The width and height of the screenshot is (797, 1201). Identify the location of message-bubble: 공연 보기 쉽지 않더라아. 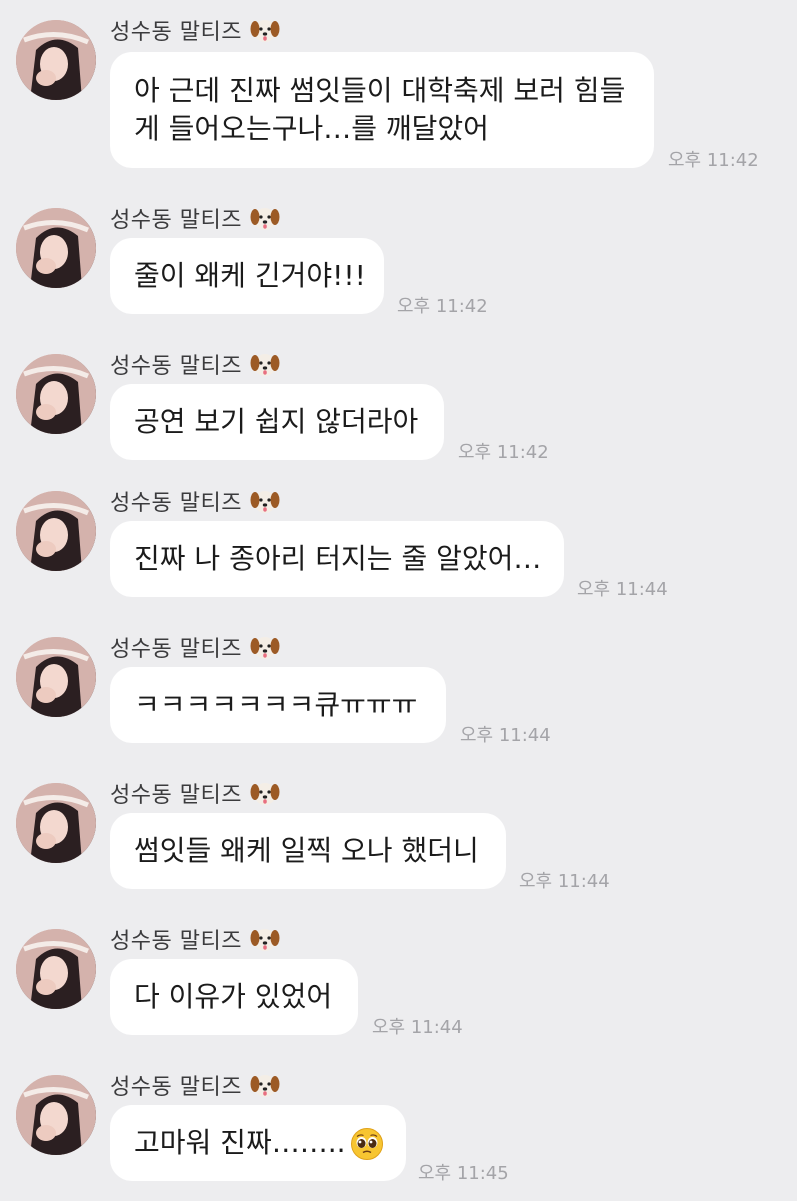
(277, 422).